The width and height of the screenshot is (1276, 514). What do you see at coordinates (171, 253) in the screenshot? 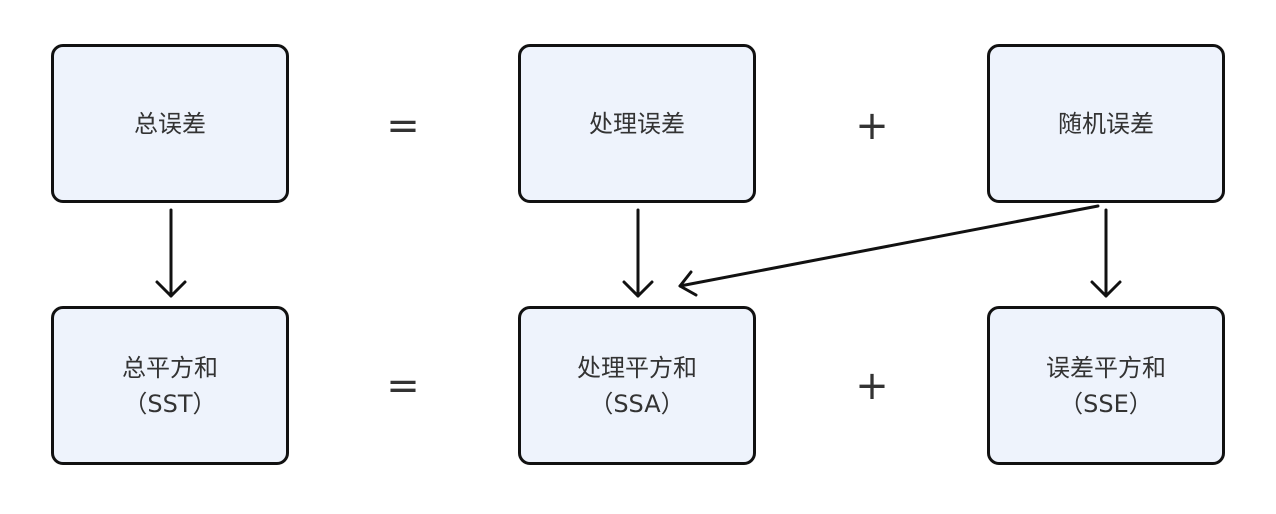
I see `edge-total-error-to-sst` at bounding box center [171, 253].